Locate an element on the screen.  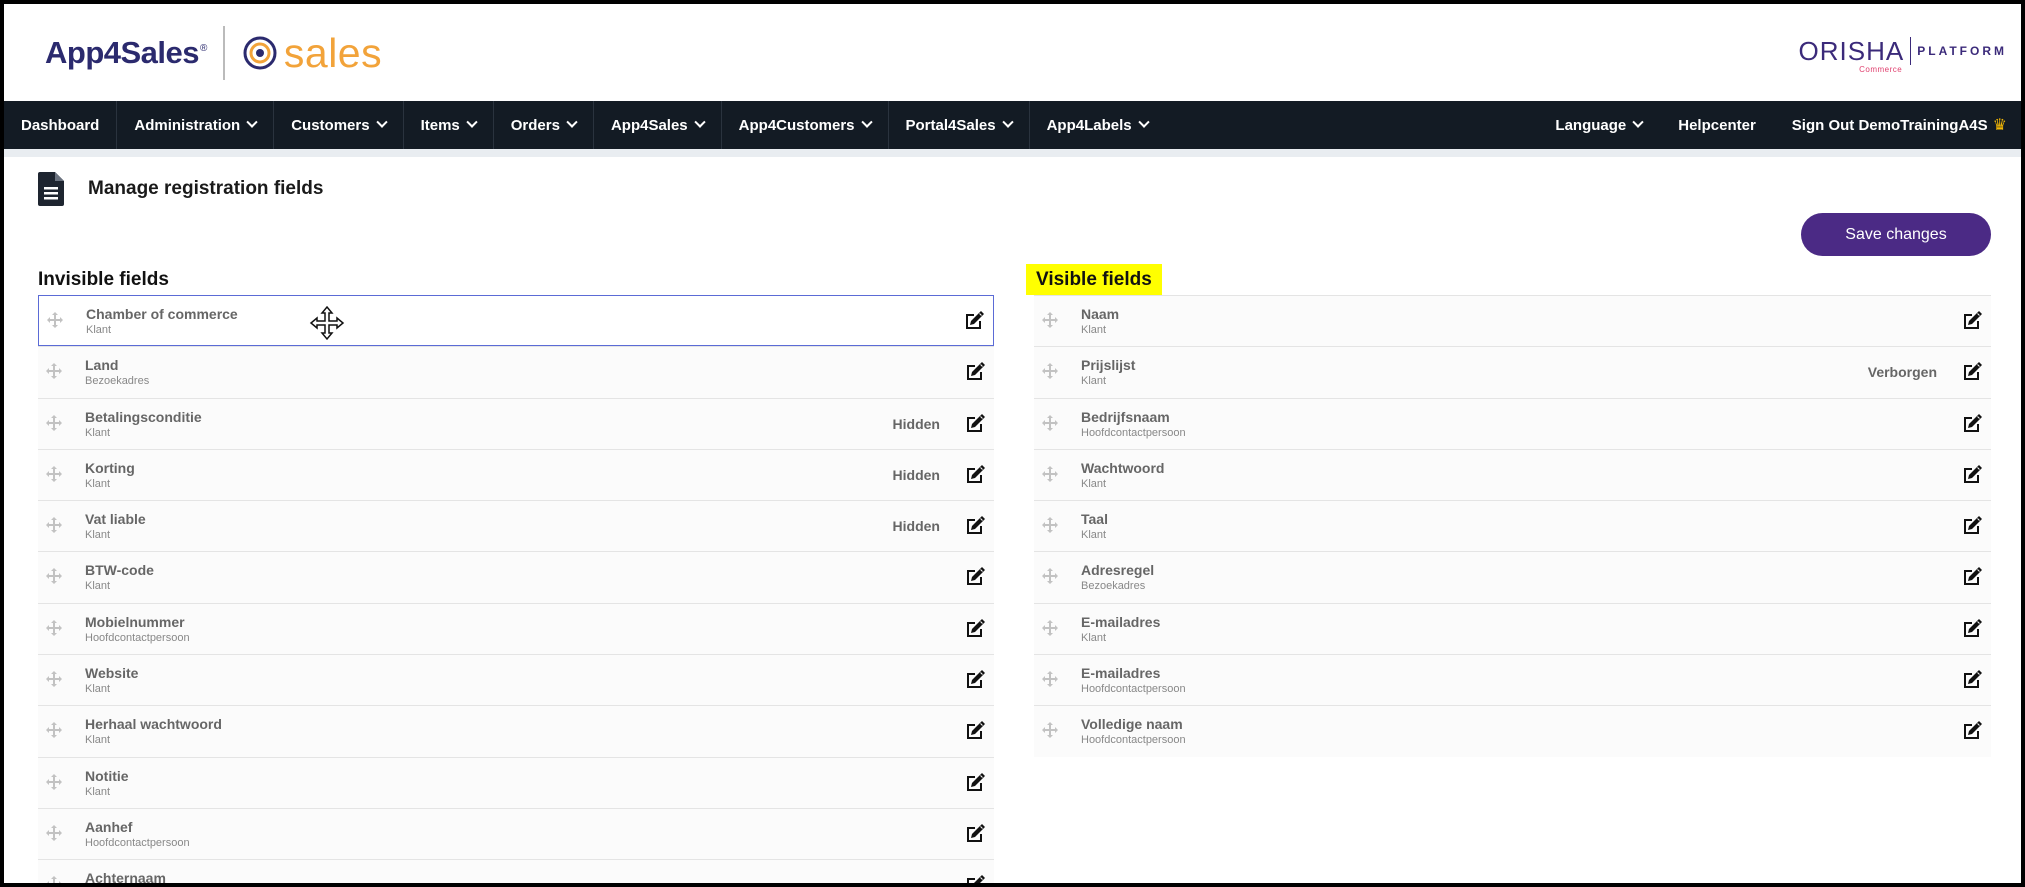
nav-administration: Administration is located at coordinates (196, 125).